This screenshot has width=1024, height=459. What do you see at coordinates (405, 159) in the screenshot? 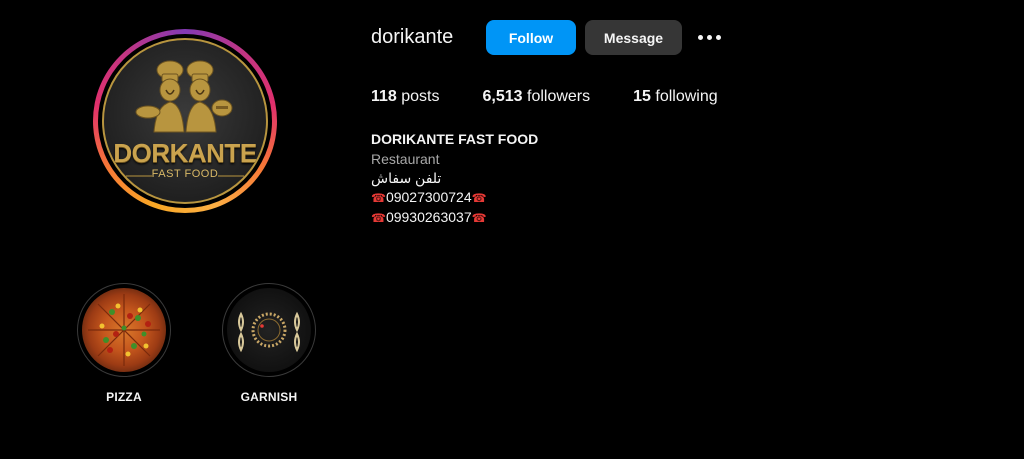
I see `bio-category: Restaurant` at bounding box center [405, 159].